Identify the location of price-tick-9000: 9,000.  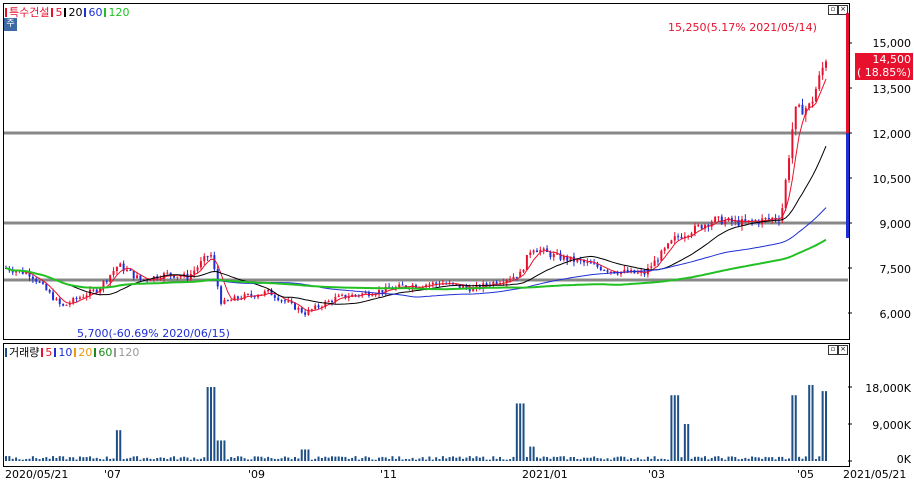
(895, 224).